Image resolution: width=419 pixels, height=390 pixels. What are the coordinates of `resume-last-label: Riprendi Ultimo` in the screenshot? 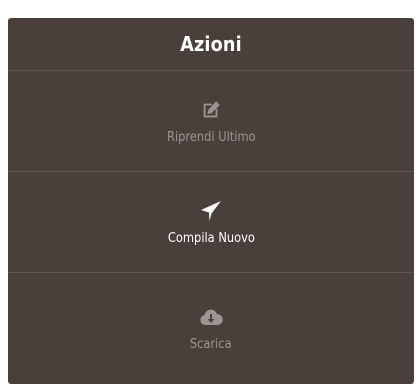 It's located at (211, 137).